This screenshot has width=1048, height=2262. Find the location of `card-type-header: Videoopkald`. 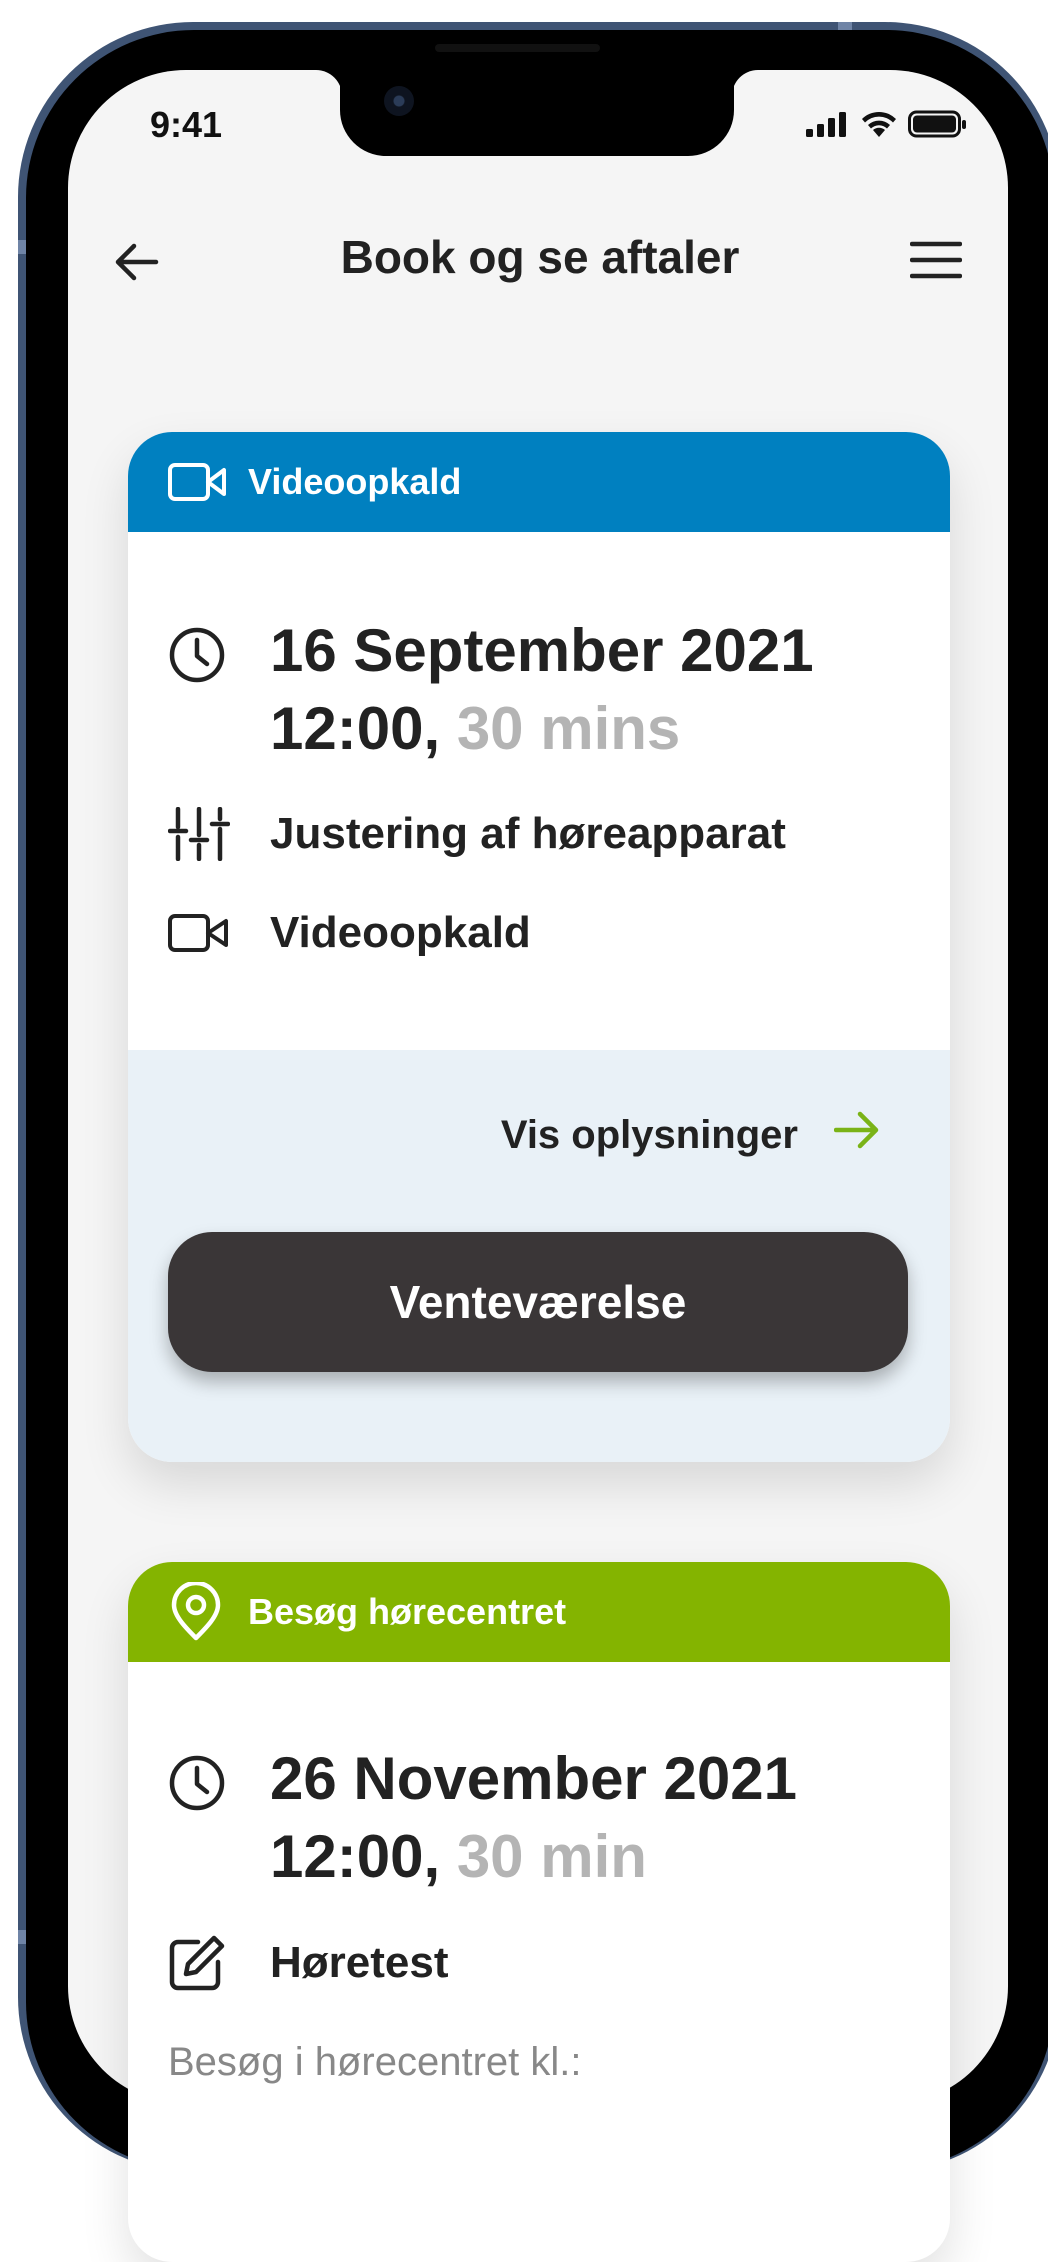

card-type-header: Videoopkald is located at coordinates (539, 482).